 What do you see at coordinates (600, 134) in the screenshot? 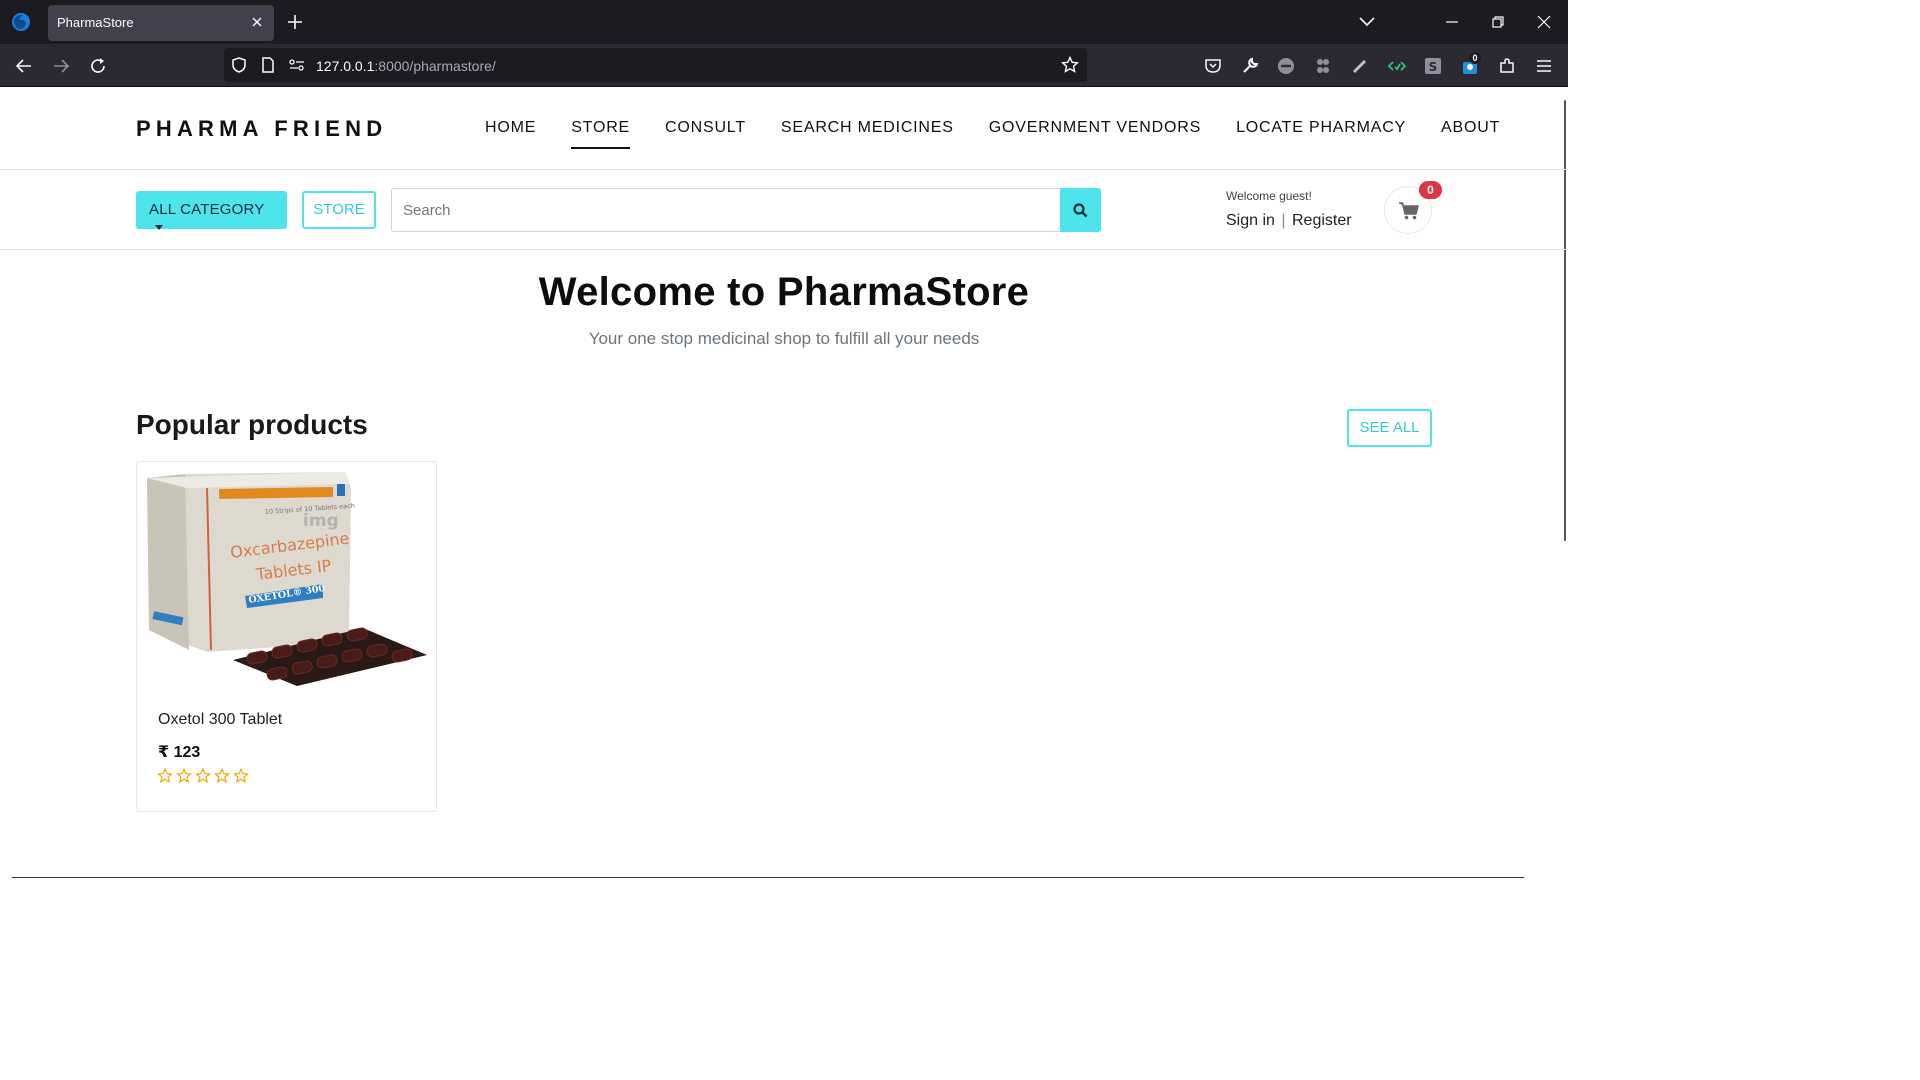
I see `nav-store: STORE` at bounding box center [600, 134].